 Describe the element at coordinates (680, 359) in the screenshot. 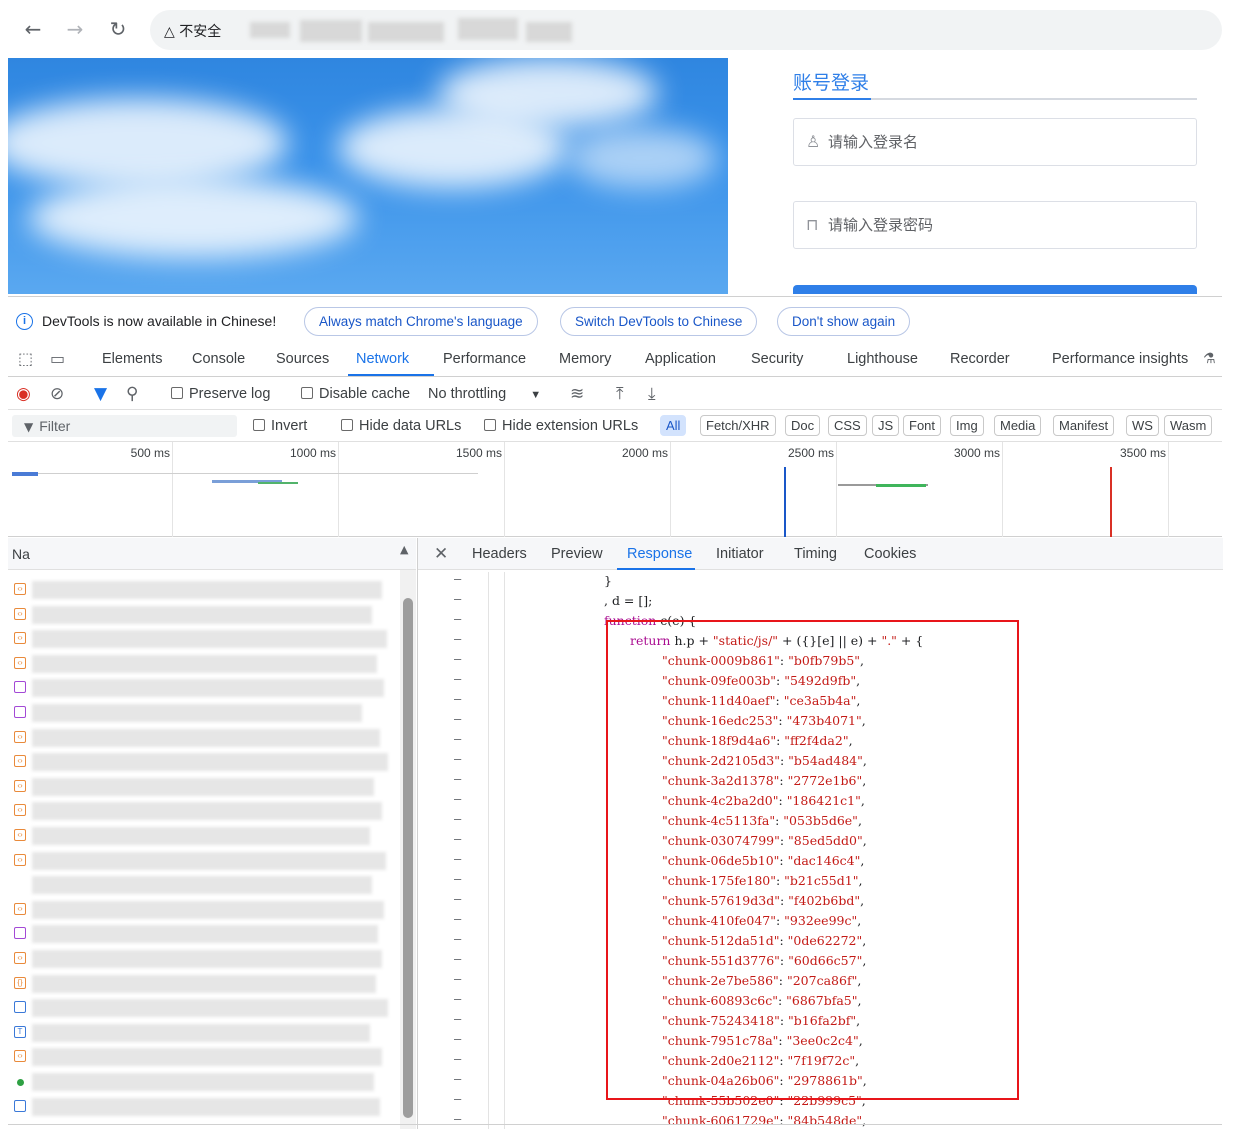

I see `tab-application: Application` at that location.